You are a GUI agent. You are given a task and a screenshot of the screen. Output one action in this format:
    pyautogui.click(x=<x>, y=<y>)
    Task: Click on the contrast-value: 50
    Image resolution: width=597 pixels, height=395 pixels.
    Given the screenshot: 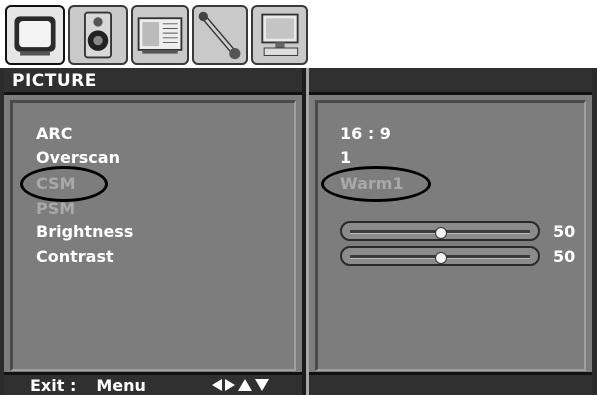 What is the action you would take?
    pyautogui.click(x=564, y=256)
    